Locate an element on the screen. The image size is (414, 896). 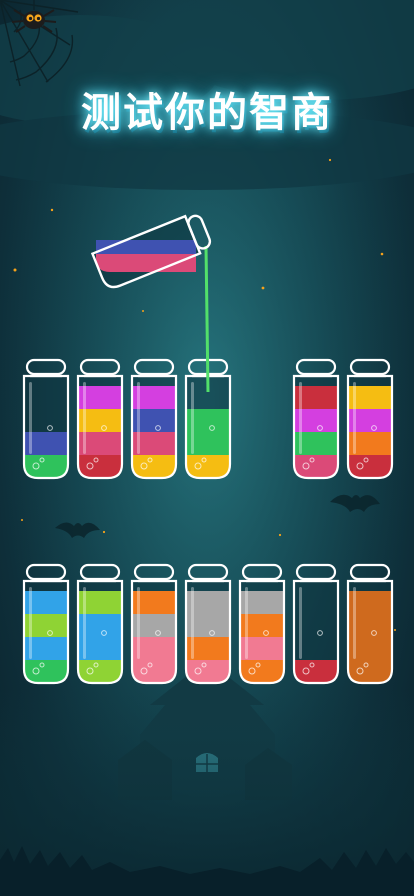
page-title: 测试你的智商 is located at coordinates (207, 113).